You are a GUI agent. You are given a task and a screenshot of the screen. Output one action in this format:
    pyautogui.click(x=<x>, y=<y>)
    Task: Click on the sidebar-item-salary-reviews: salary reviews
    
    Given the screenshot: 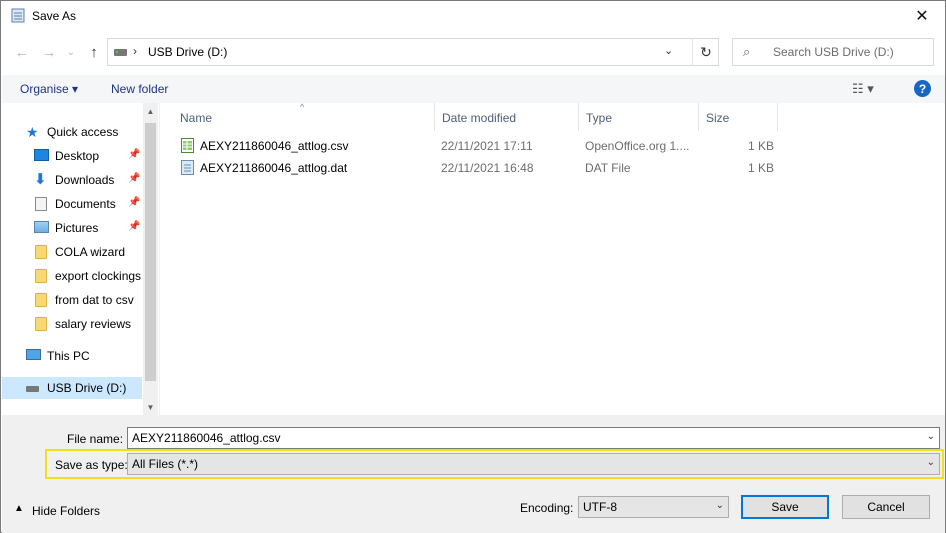 What is the action you would take?
    pyautogui.click(x=72, y=324)
    